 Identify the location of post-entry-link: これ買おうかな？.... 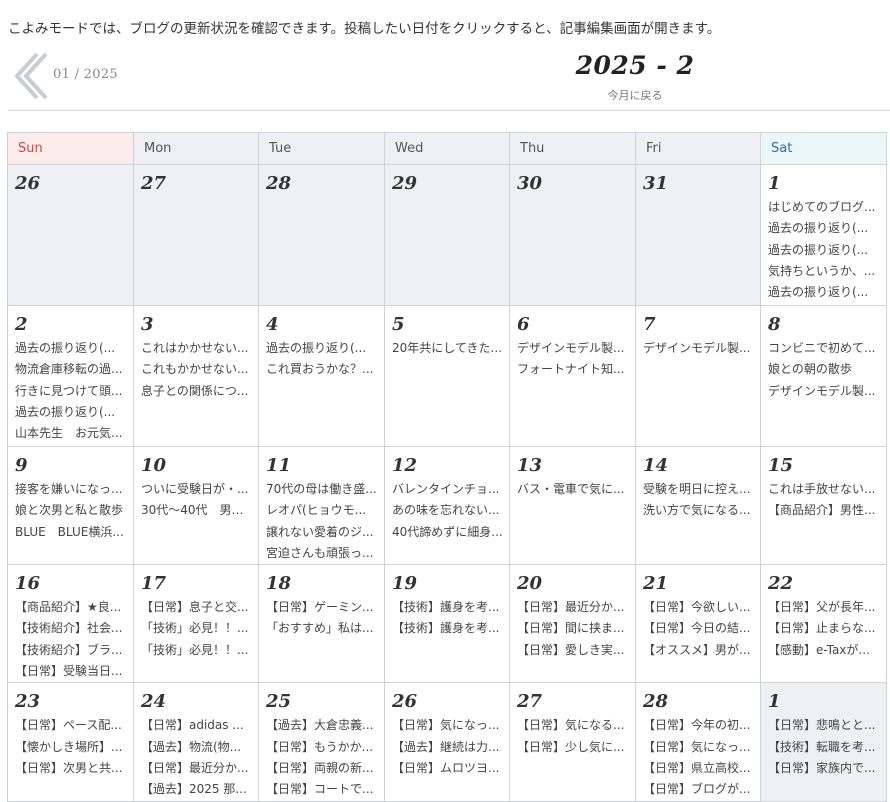
(322, 369).